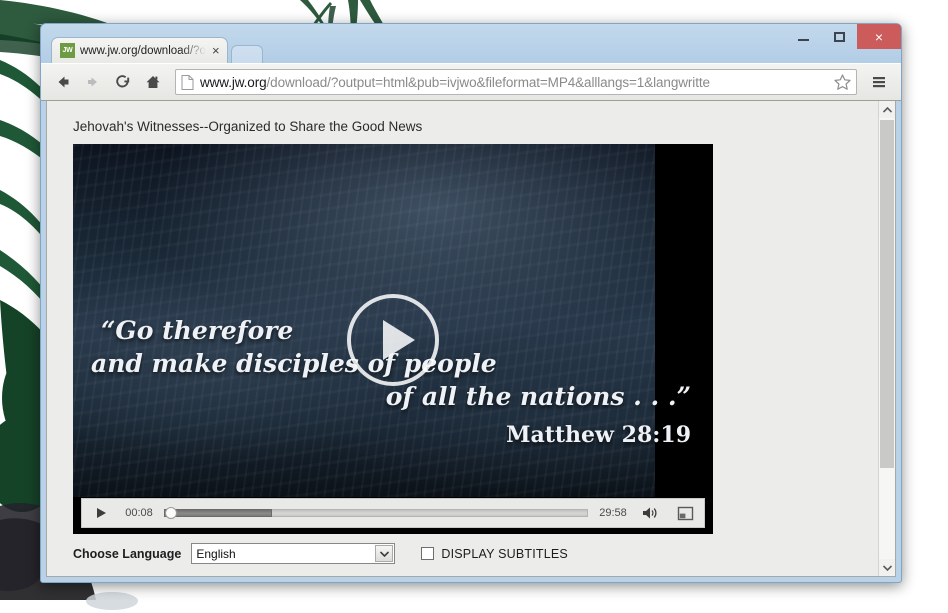 The image size is (948, 613). Describe the element at coordinates (428, 553) in the screenshot. I see `subtitles-checkbox` at that location.